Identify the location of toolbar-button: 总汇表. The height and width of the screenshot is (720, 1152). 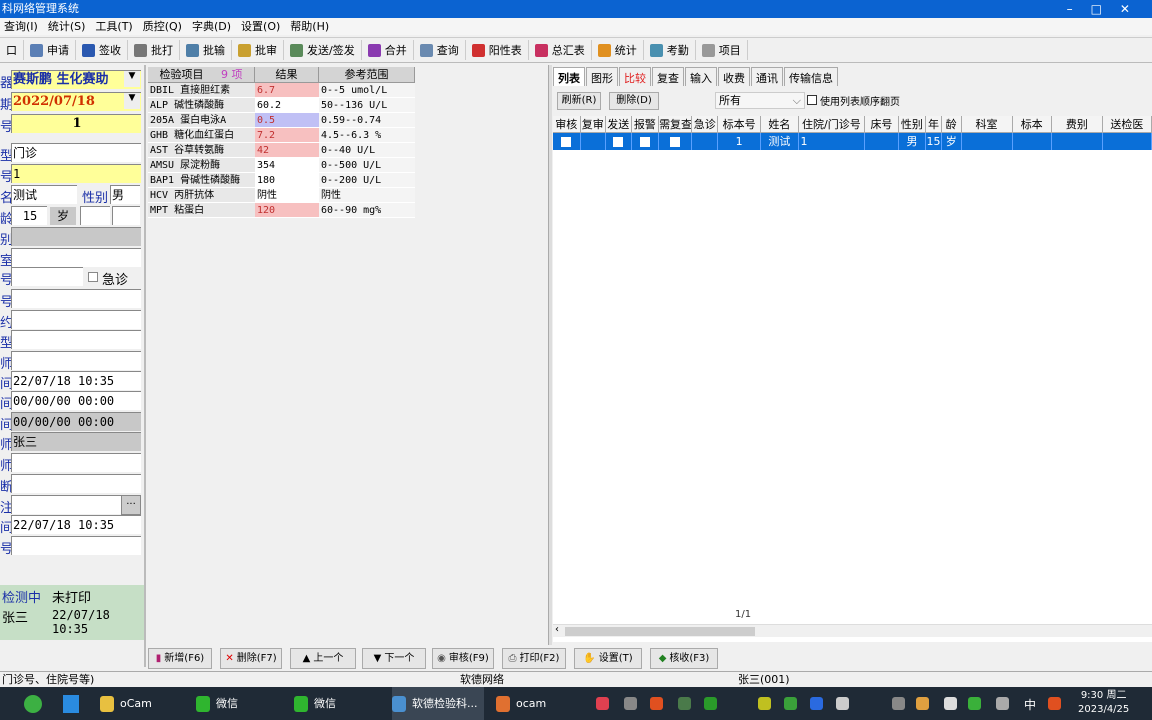
(560, 50).